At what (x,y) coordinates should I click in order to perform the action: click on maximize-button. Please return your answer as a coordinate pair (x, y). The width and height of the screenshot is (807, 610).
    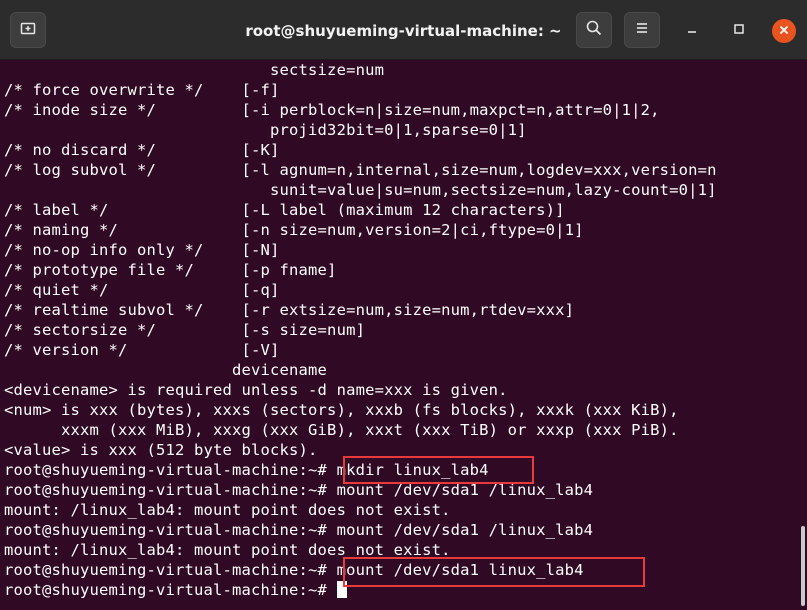
    Looking at the image, I should click on (739, 31).